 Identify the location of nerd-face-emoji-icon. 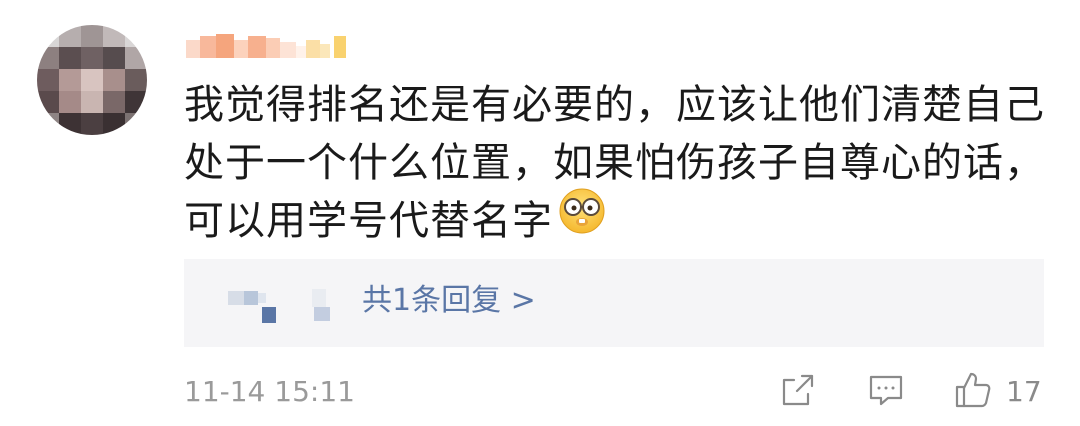
(582, 219).